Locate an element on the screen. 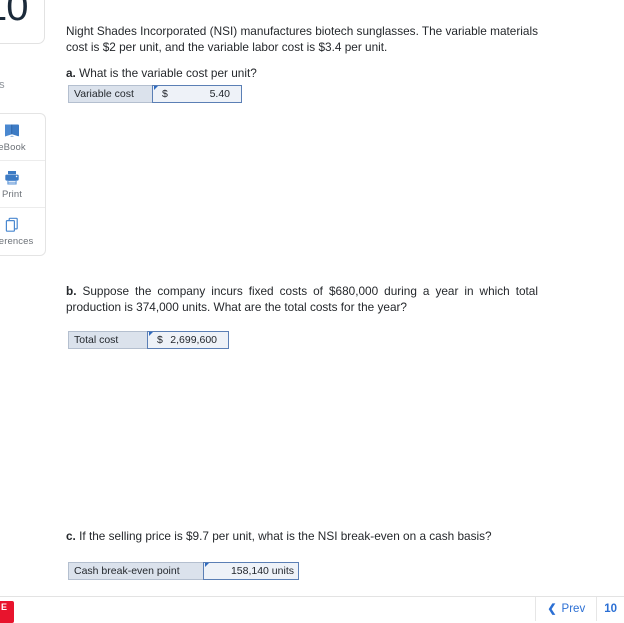 The width and height of the screenshot is (624, 623). part-a-text: What is the variable cost per unit? is located at coordinates (166, 73).